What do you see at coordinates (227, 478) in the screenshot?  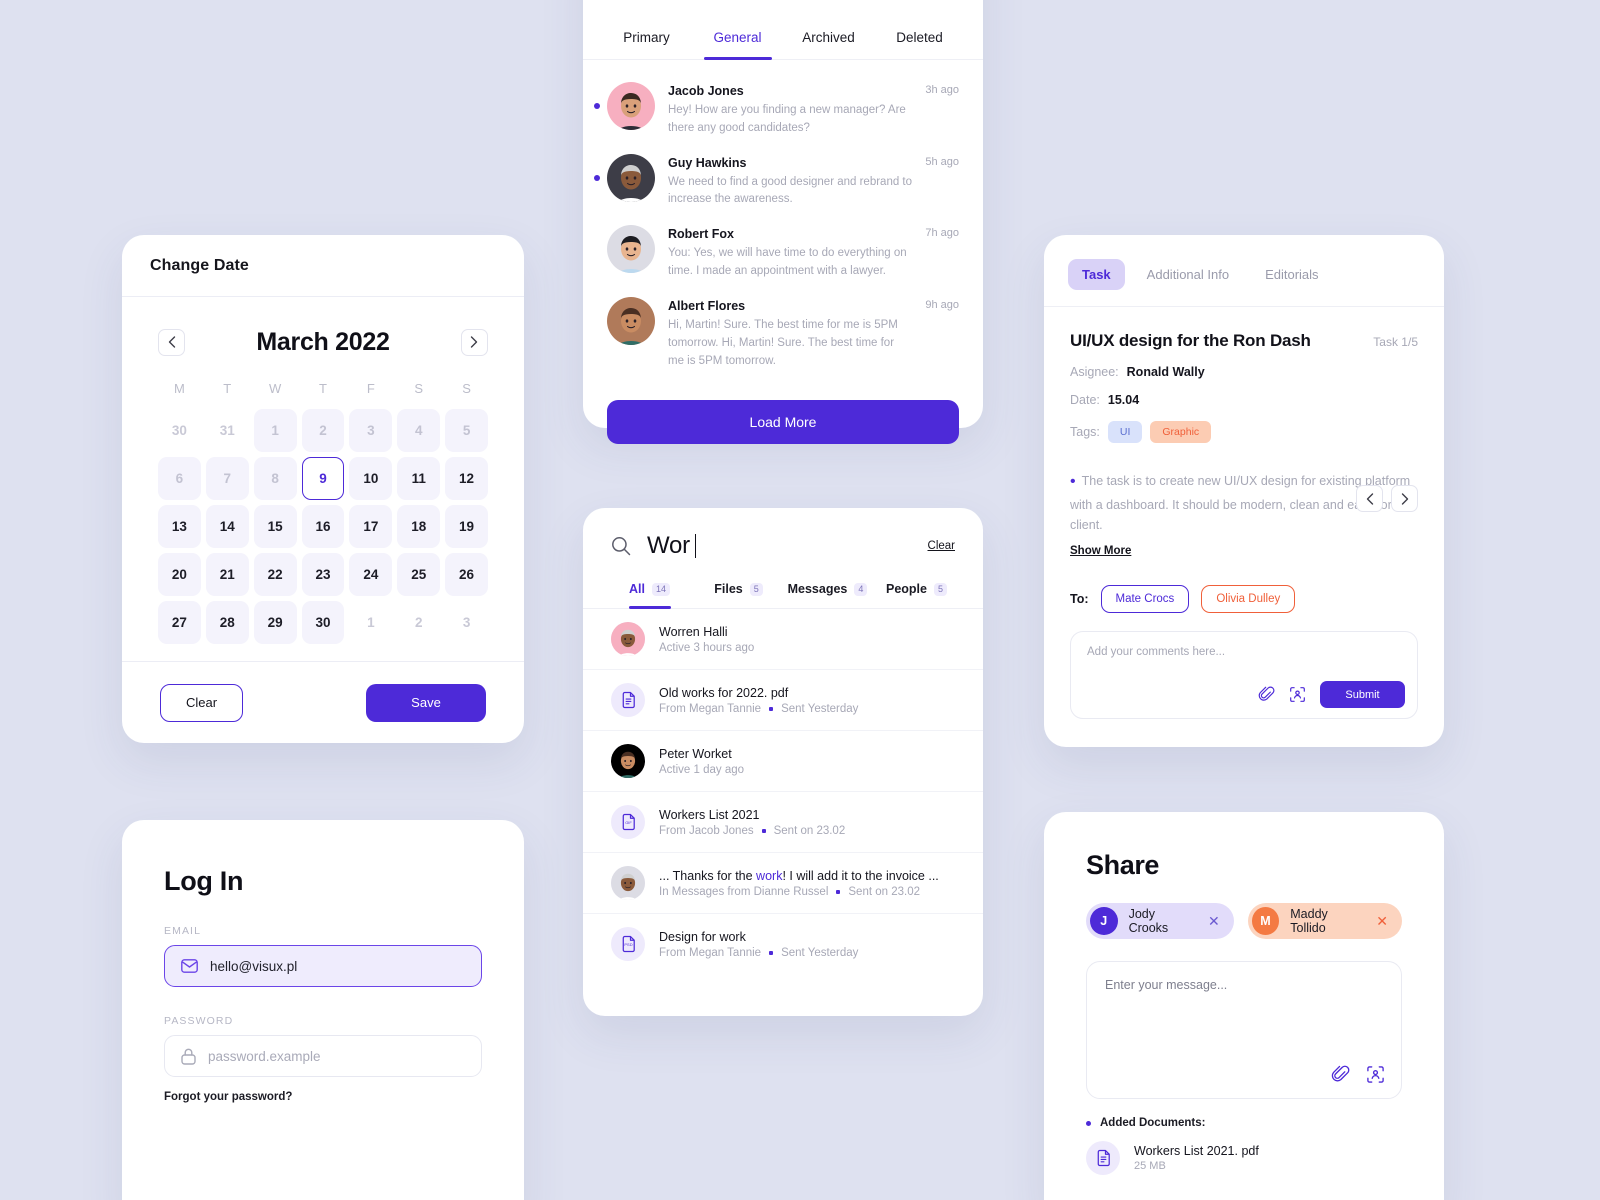 I see `calendar-day: 7` at bounding box center [227, 478].